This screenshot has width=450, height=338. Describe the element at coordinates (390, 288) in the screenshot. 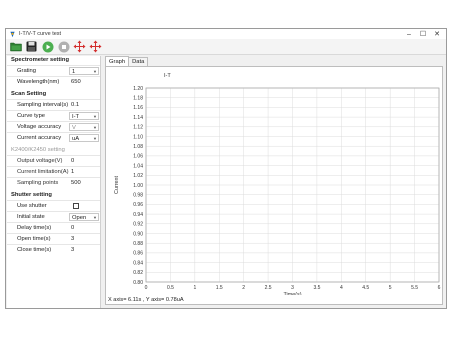

I see `x-tick-label: 5` at that location.